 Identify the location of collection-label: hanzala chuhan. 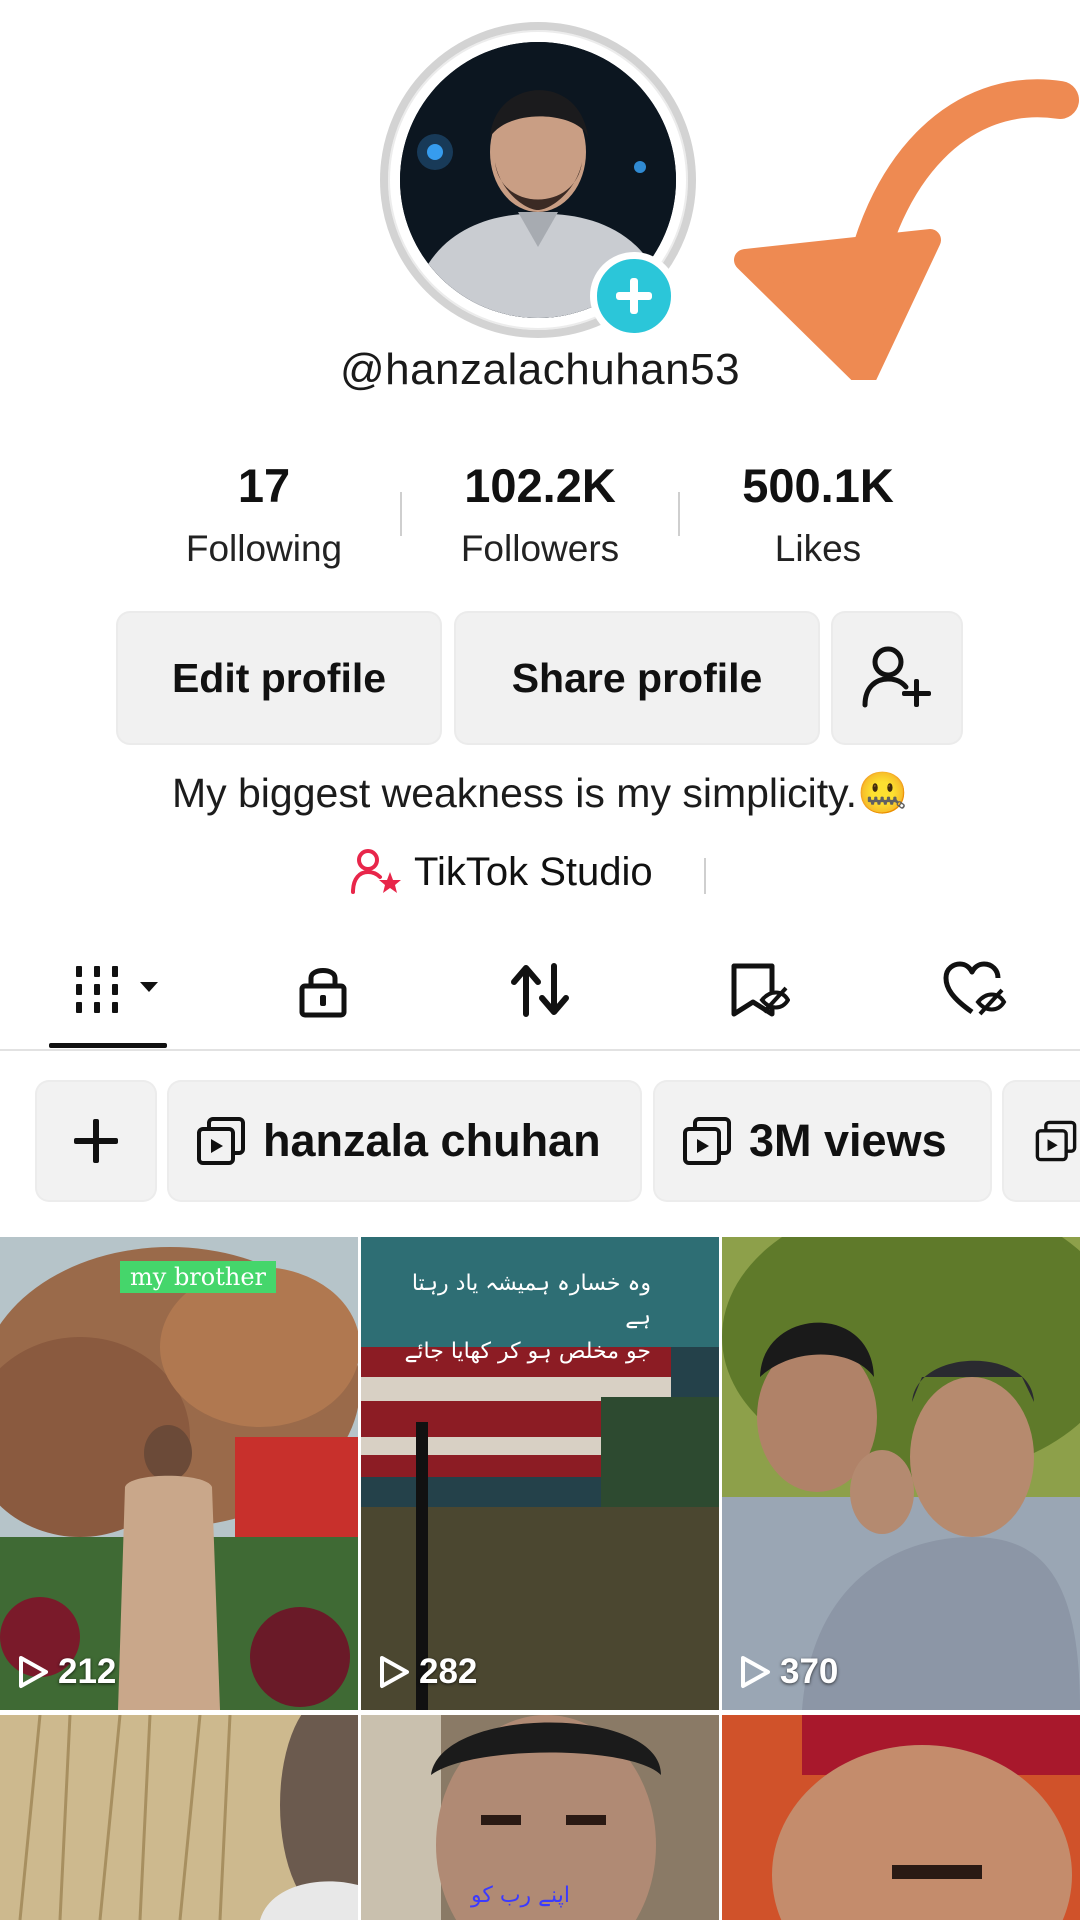
(432, 1140).